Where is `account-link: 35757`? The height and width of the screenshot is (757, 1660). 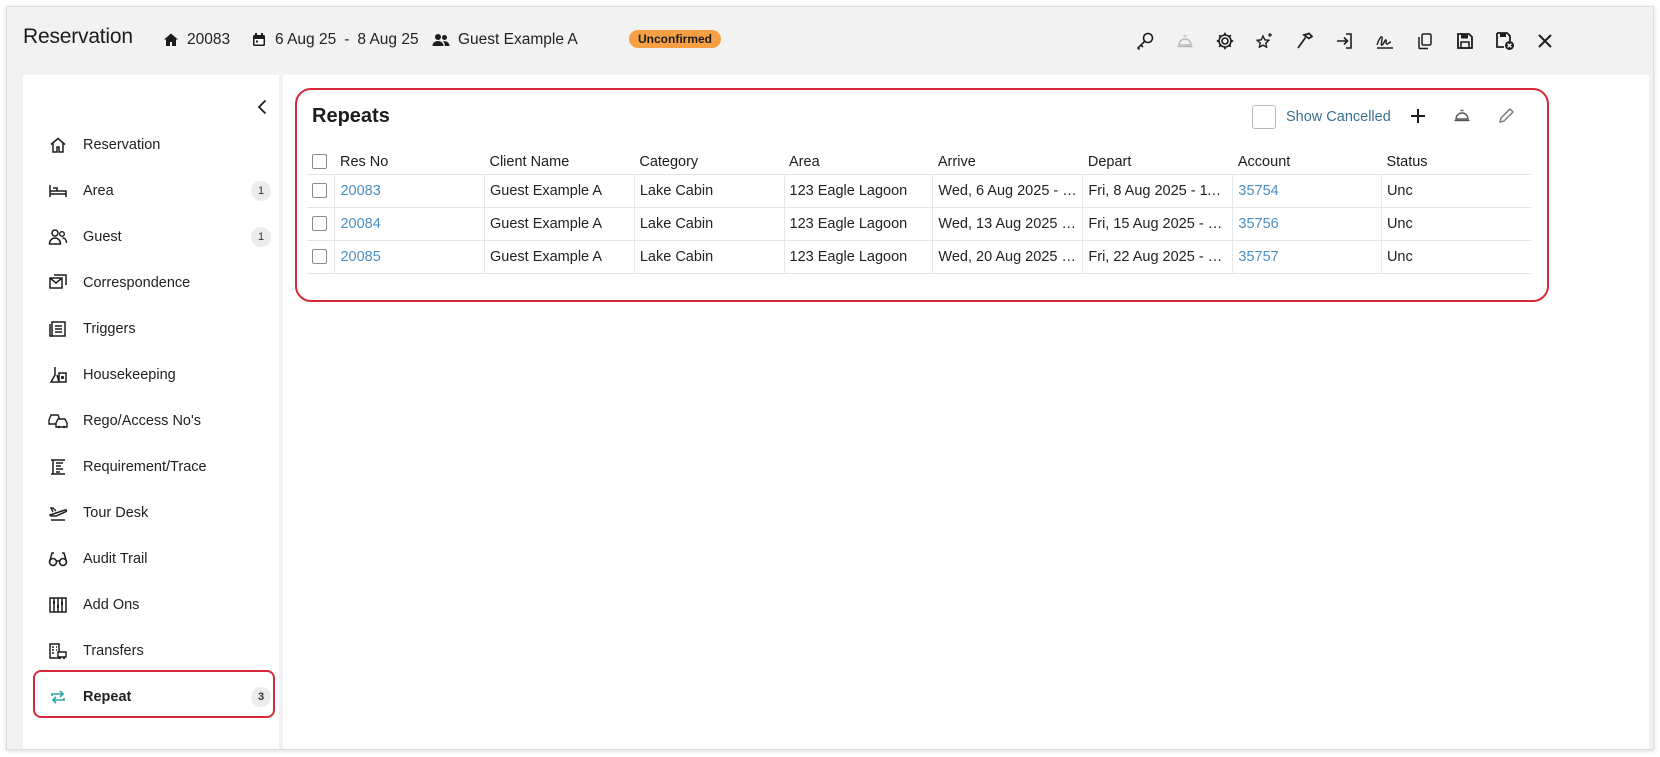
account-link: 35757 is located at coordinates (1258, 257).